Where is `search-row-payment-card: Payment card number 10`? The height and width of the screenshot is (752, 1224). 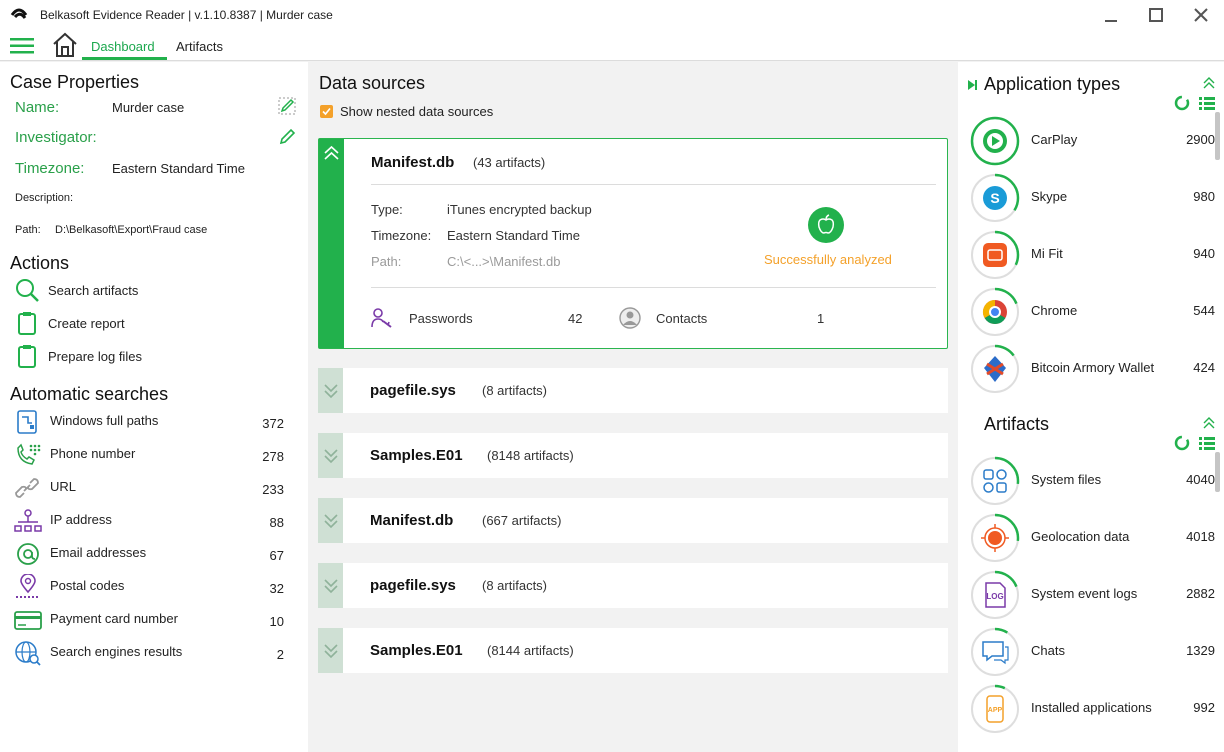 search-row-payment-card: Payment card number 10 is located at coordinates (150, 620).